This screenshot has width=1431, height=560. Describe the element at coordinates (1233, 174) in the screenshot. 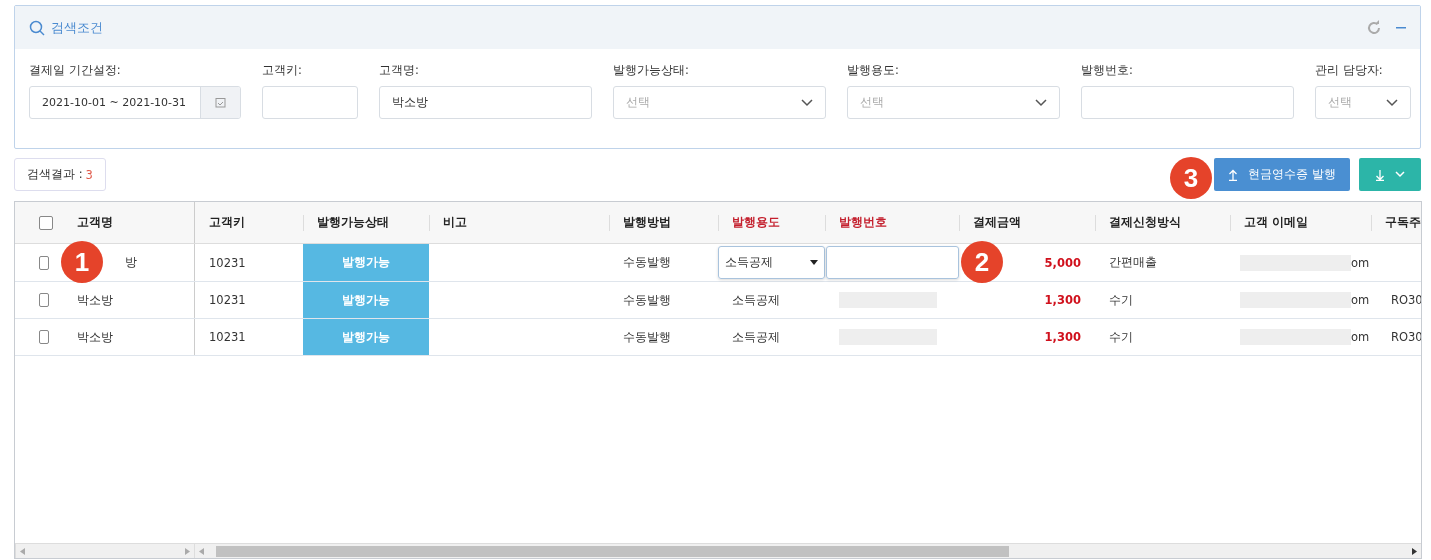

I see `upload-icon` at that location.